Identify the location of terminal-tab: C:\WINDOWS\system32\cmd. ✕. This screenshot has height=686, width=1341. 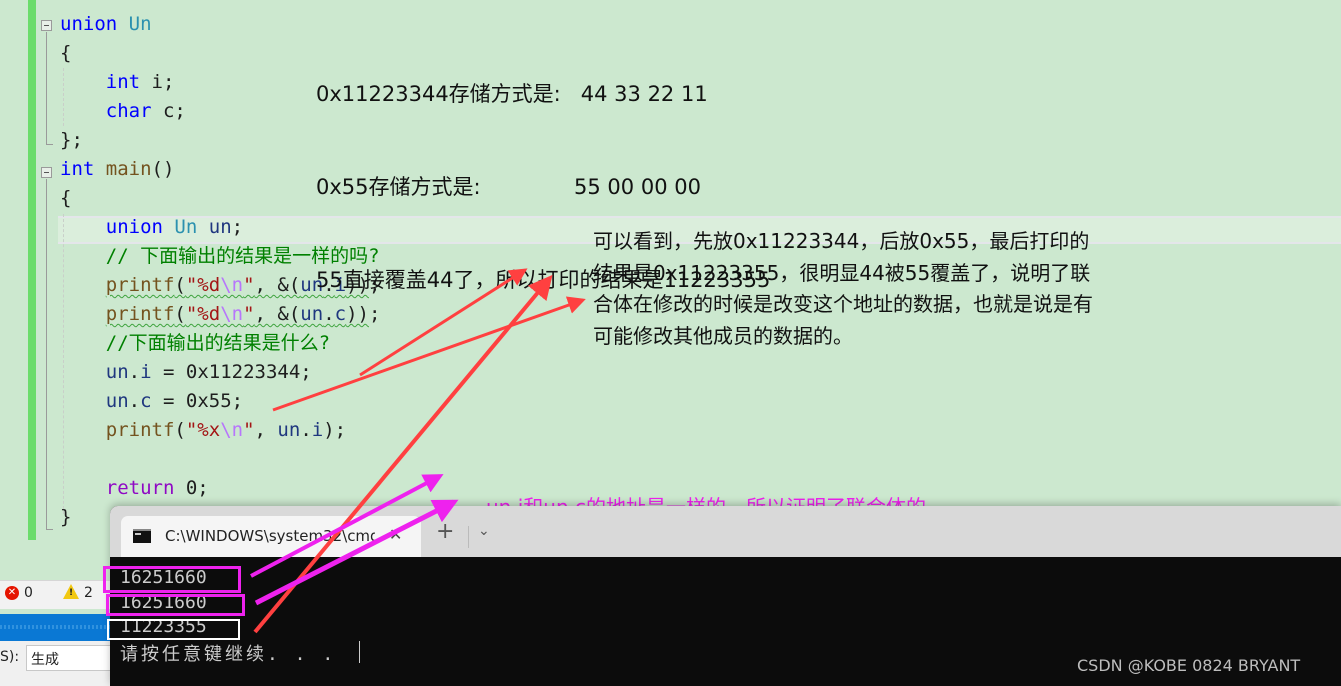
(271, 536).